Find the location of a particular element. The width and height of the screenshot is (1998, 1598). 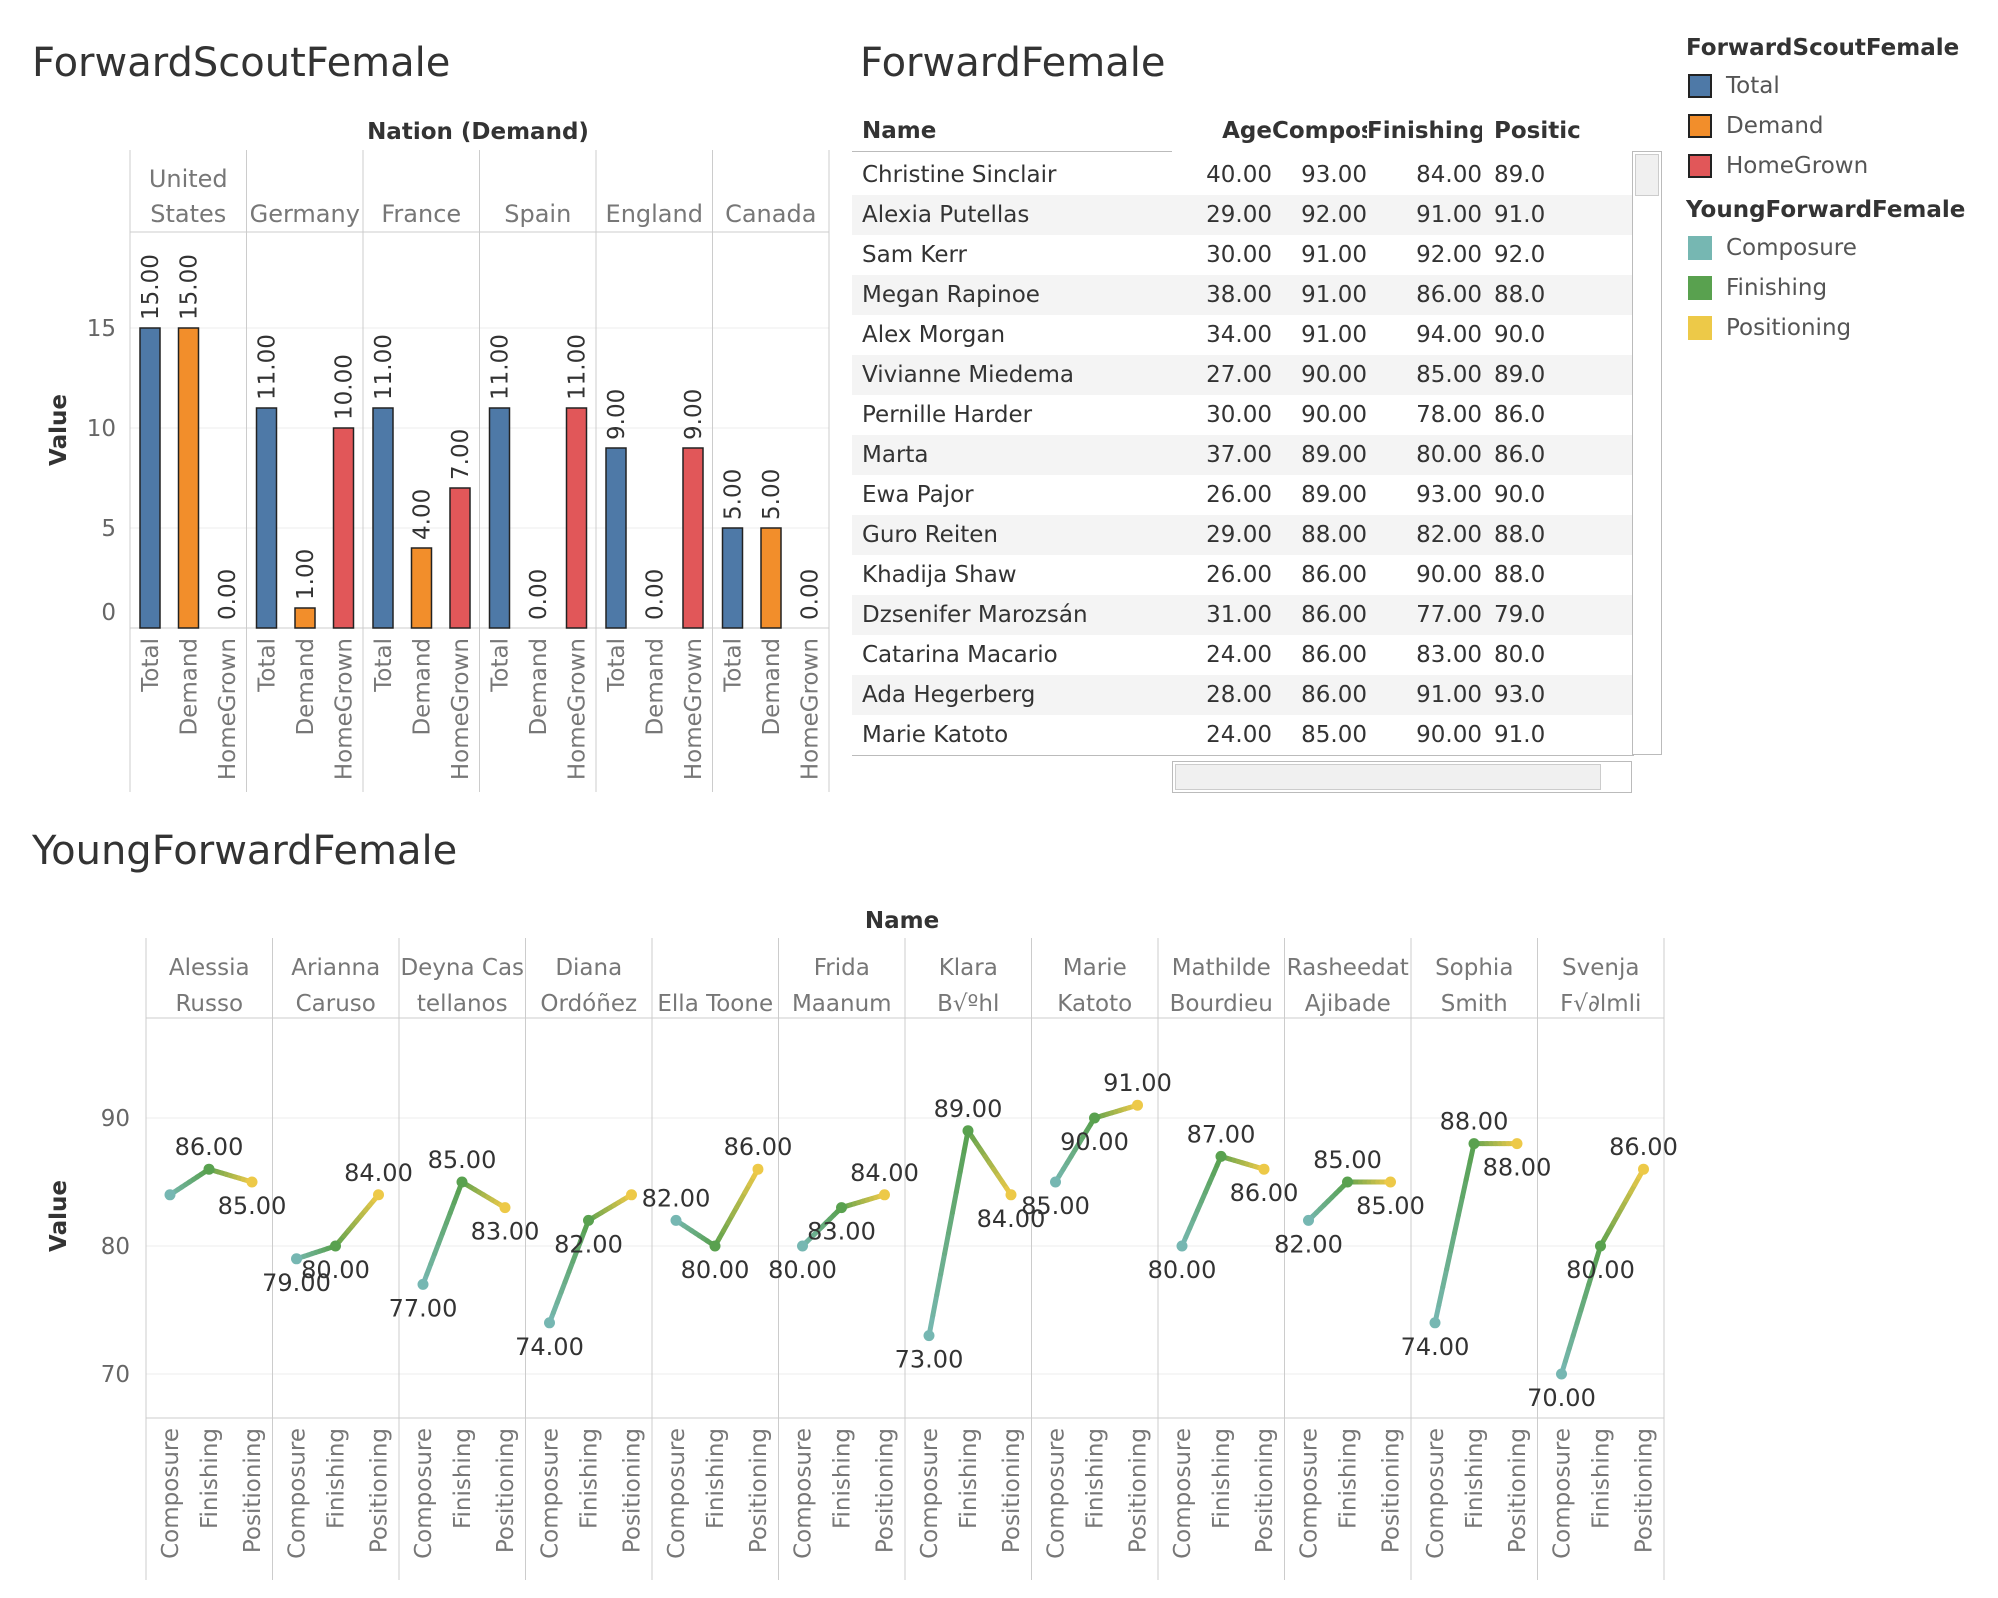

table-row: Khadija Shaw 26.00 86.00 90.00 88.0 is located at coordinates (1243, 575).